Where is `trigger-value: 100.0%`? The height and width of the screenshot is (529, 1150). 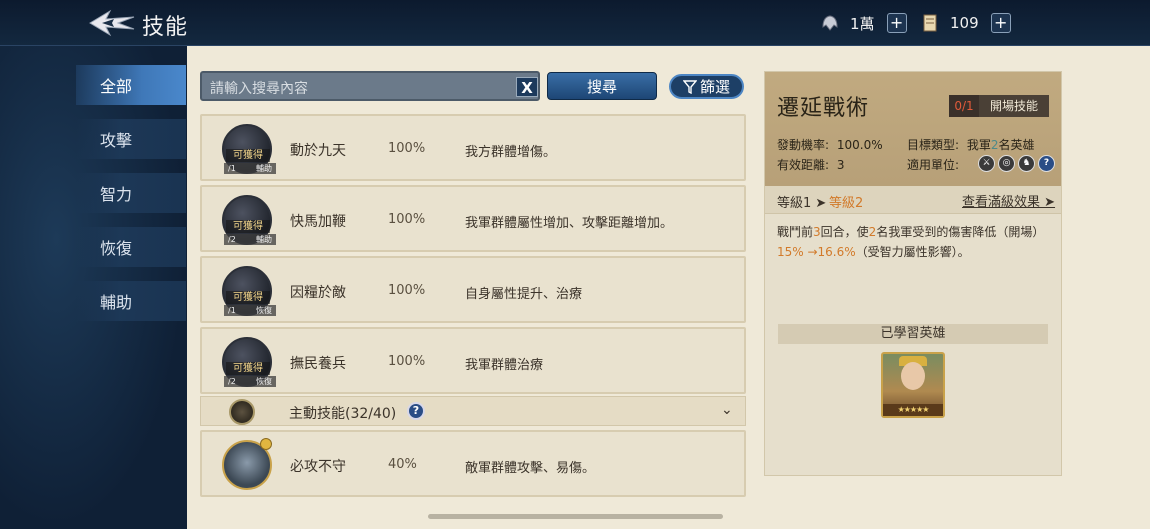 trigger-value: 100.0% is located at coordinates (859, 145).